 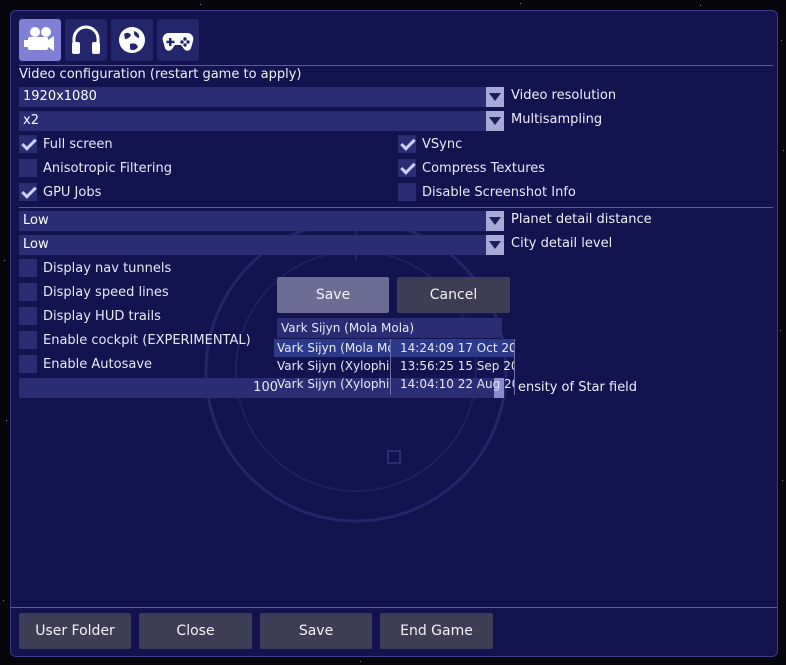 I want to click on tab-sound, so click(x=86, y=40).